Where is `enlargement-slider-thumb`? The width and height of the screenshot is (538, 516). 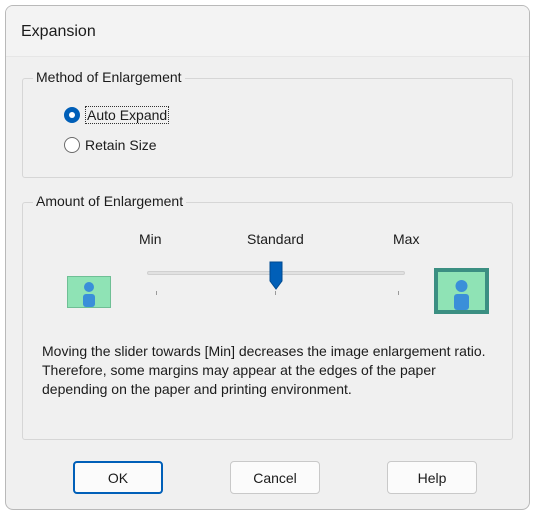
enlargement-slider-thumb is located at coordinates (276, 276).